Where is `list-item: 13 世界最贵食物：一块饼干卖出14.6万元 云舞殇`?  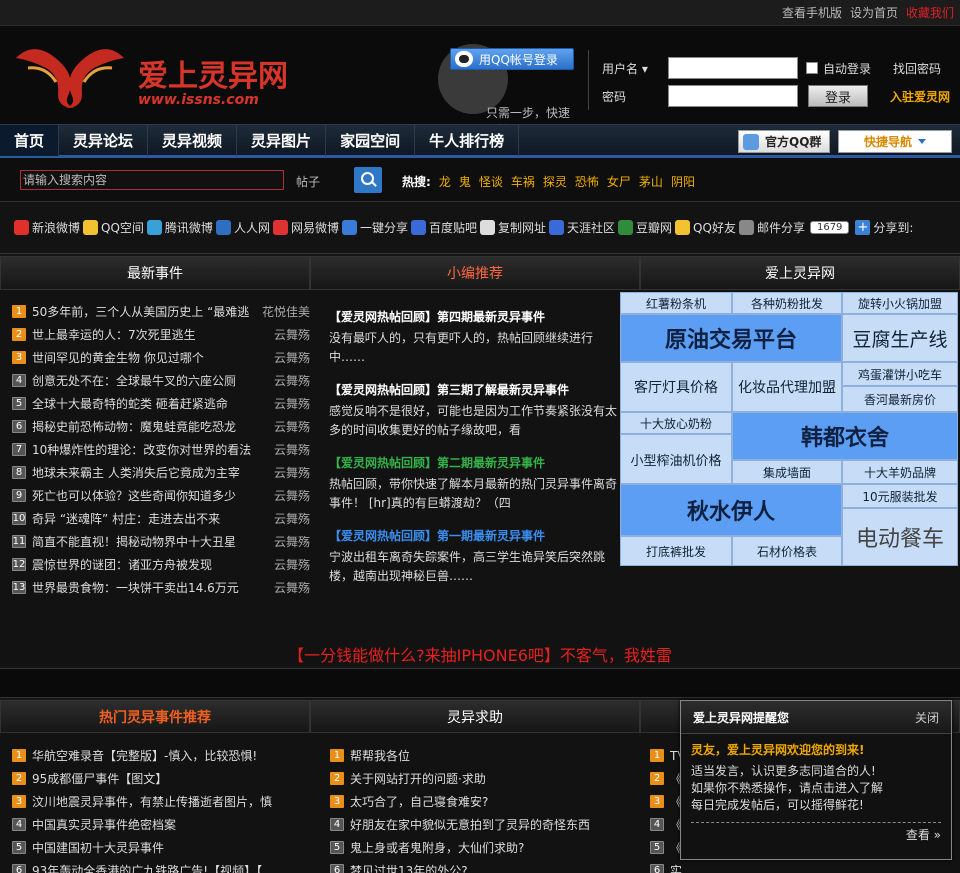
list-item: 13 世界最贵食物：一块饼干卖出14.6万元 云舞殇 is located at coordinates (161, 587).